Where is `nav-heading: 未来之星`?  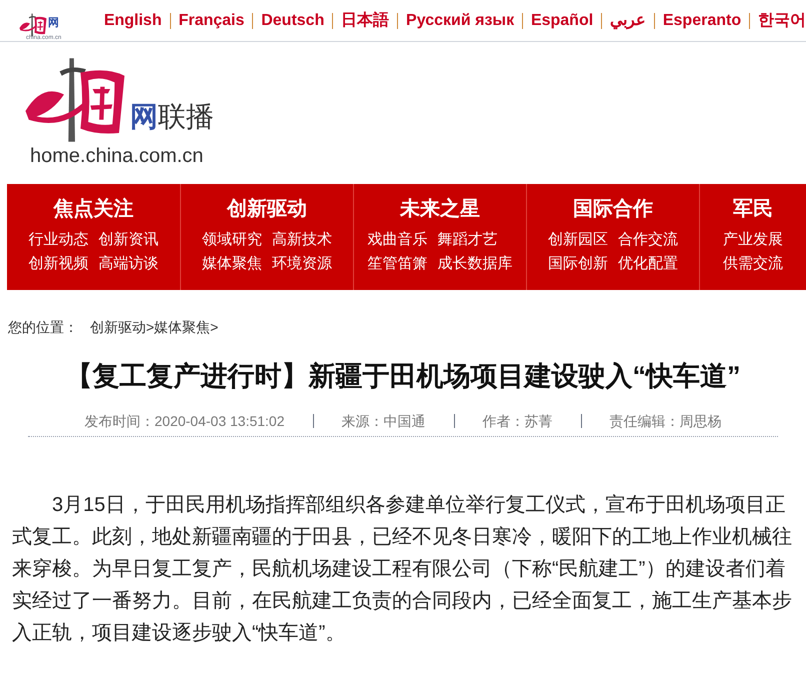 nav-heading: 未来之星 is located at coordinates (440, 209).